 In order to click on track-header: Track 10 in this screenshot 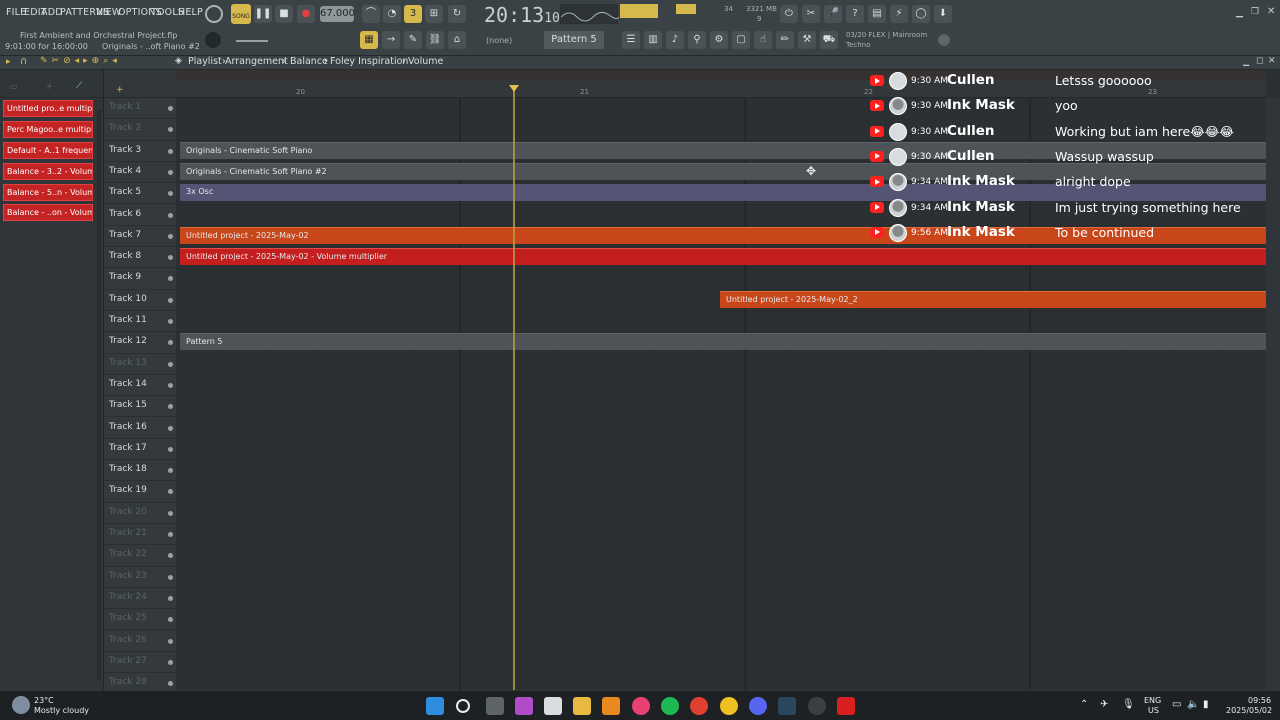, I will do `click(140, 300)`.